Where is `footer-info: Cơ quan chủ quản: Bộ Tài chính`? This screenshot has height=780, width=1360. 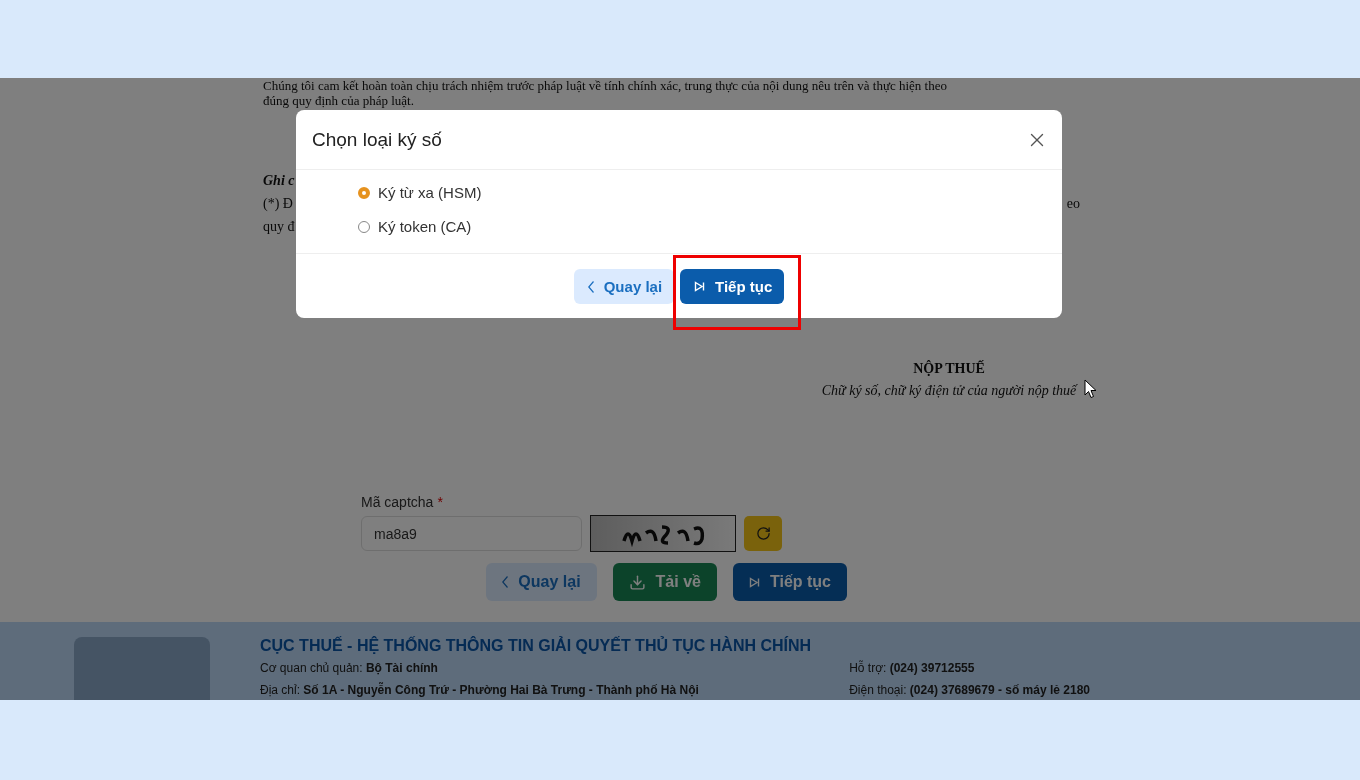
footer-info: Cơ quan chủ quản: Bộ Tài chính is located at coordinates (349, 668).